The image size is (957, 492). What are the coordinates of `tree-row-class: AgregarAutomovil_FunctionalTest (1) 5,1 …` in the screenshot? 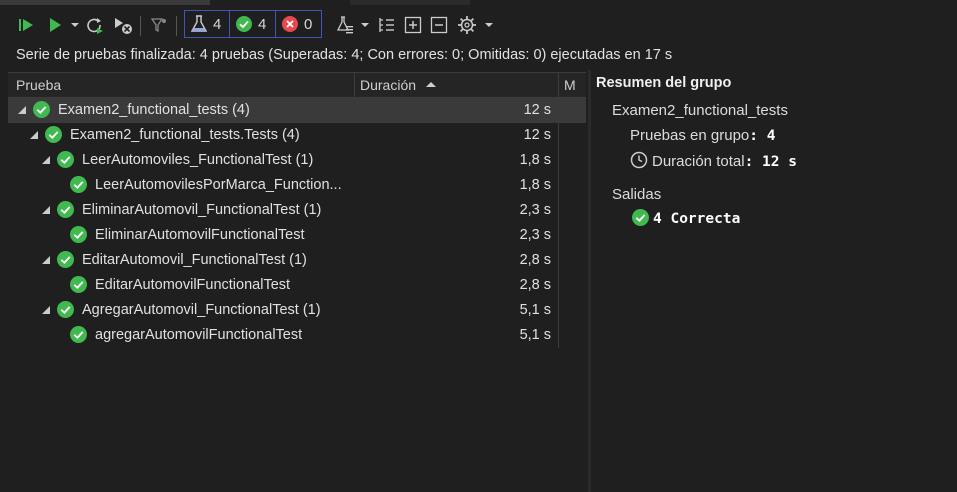 It's located at (297, 310).